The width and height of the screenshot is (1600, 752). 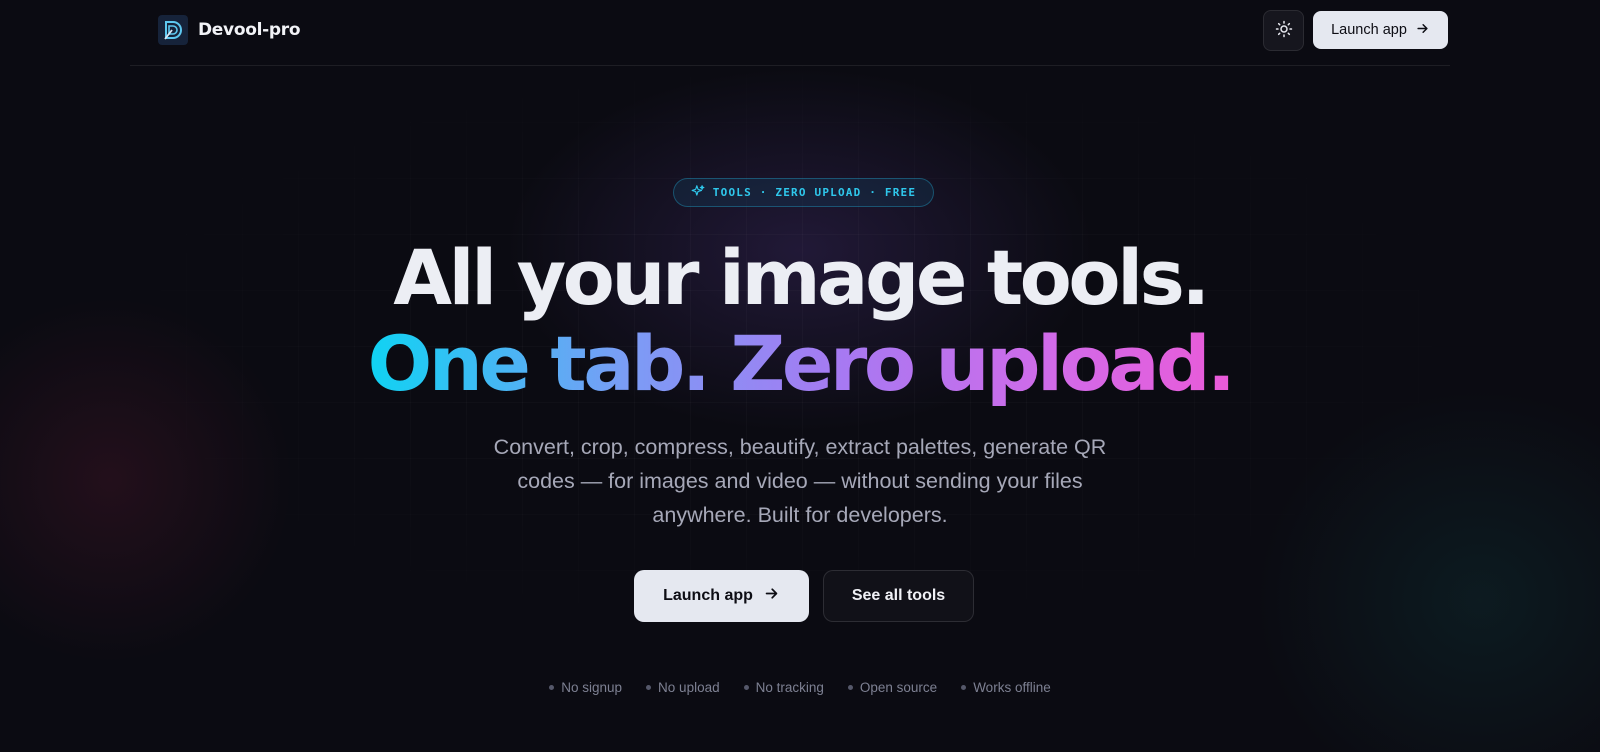 I want to click on badge-text: TOOLS · ZERO UPLOAD · FREE, so click(x=814, y=192).